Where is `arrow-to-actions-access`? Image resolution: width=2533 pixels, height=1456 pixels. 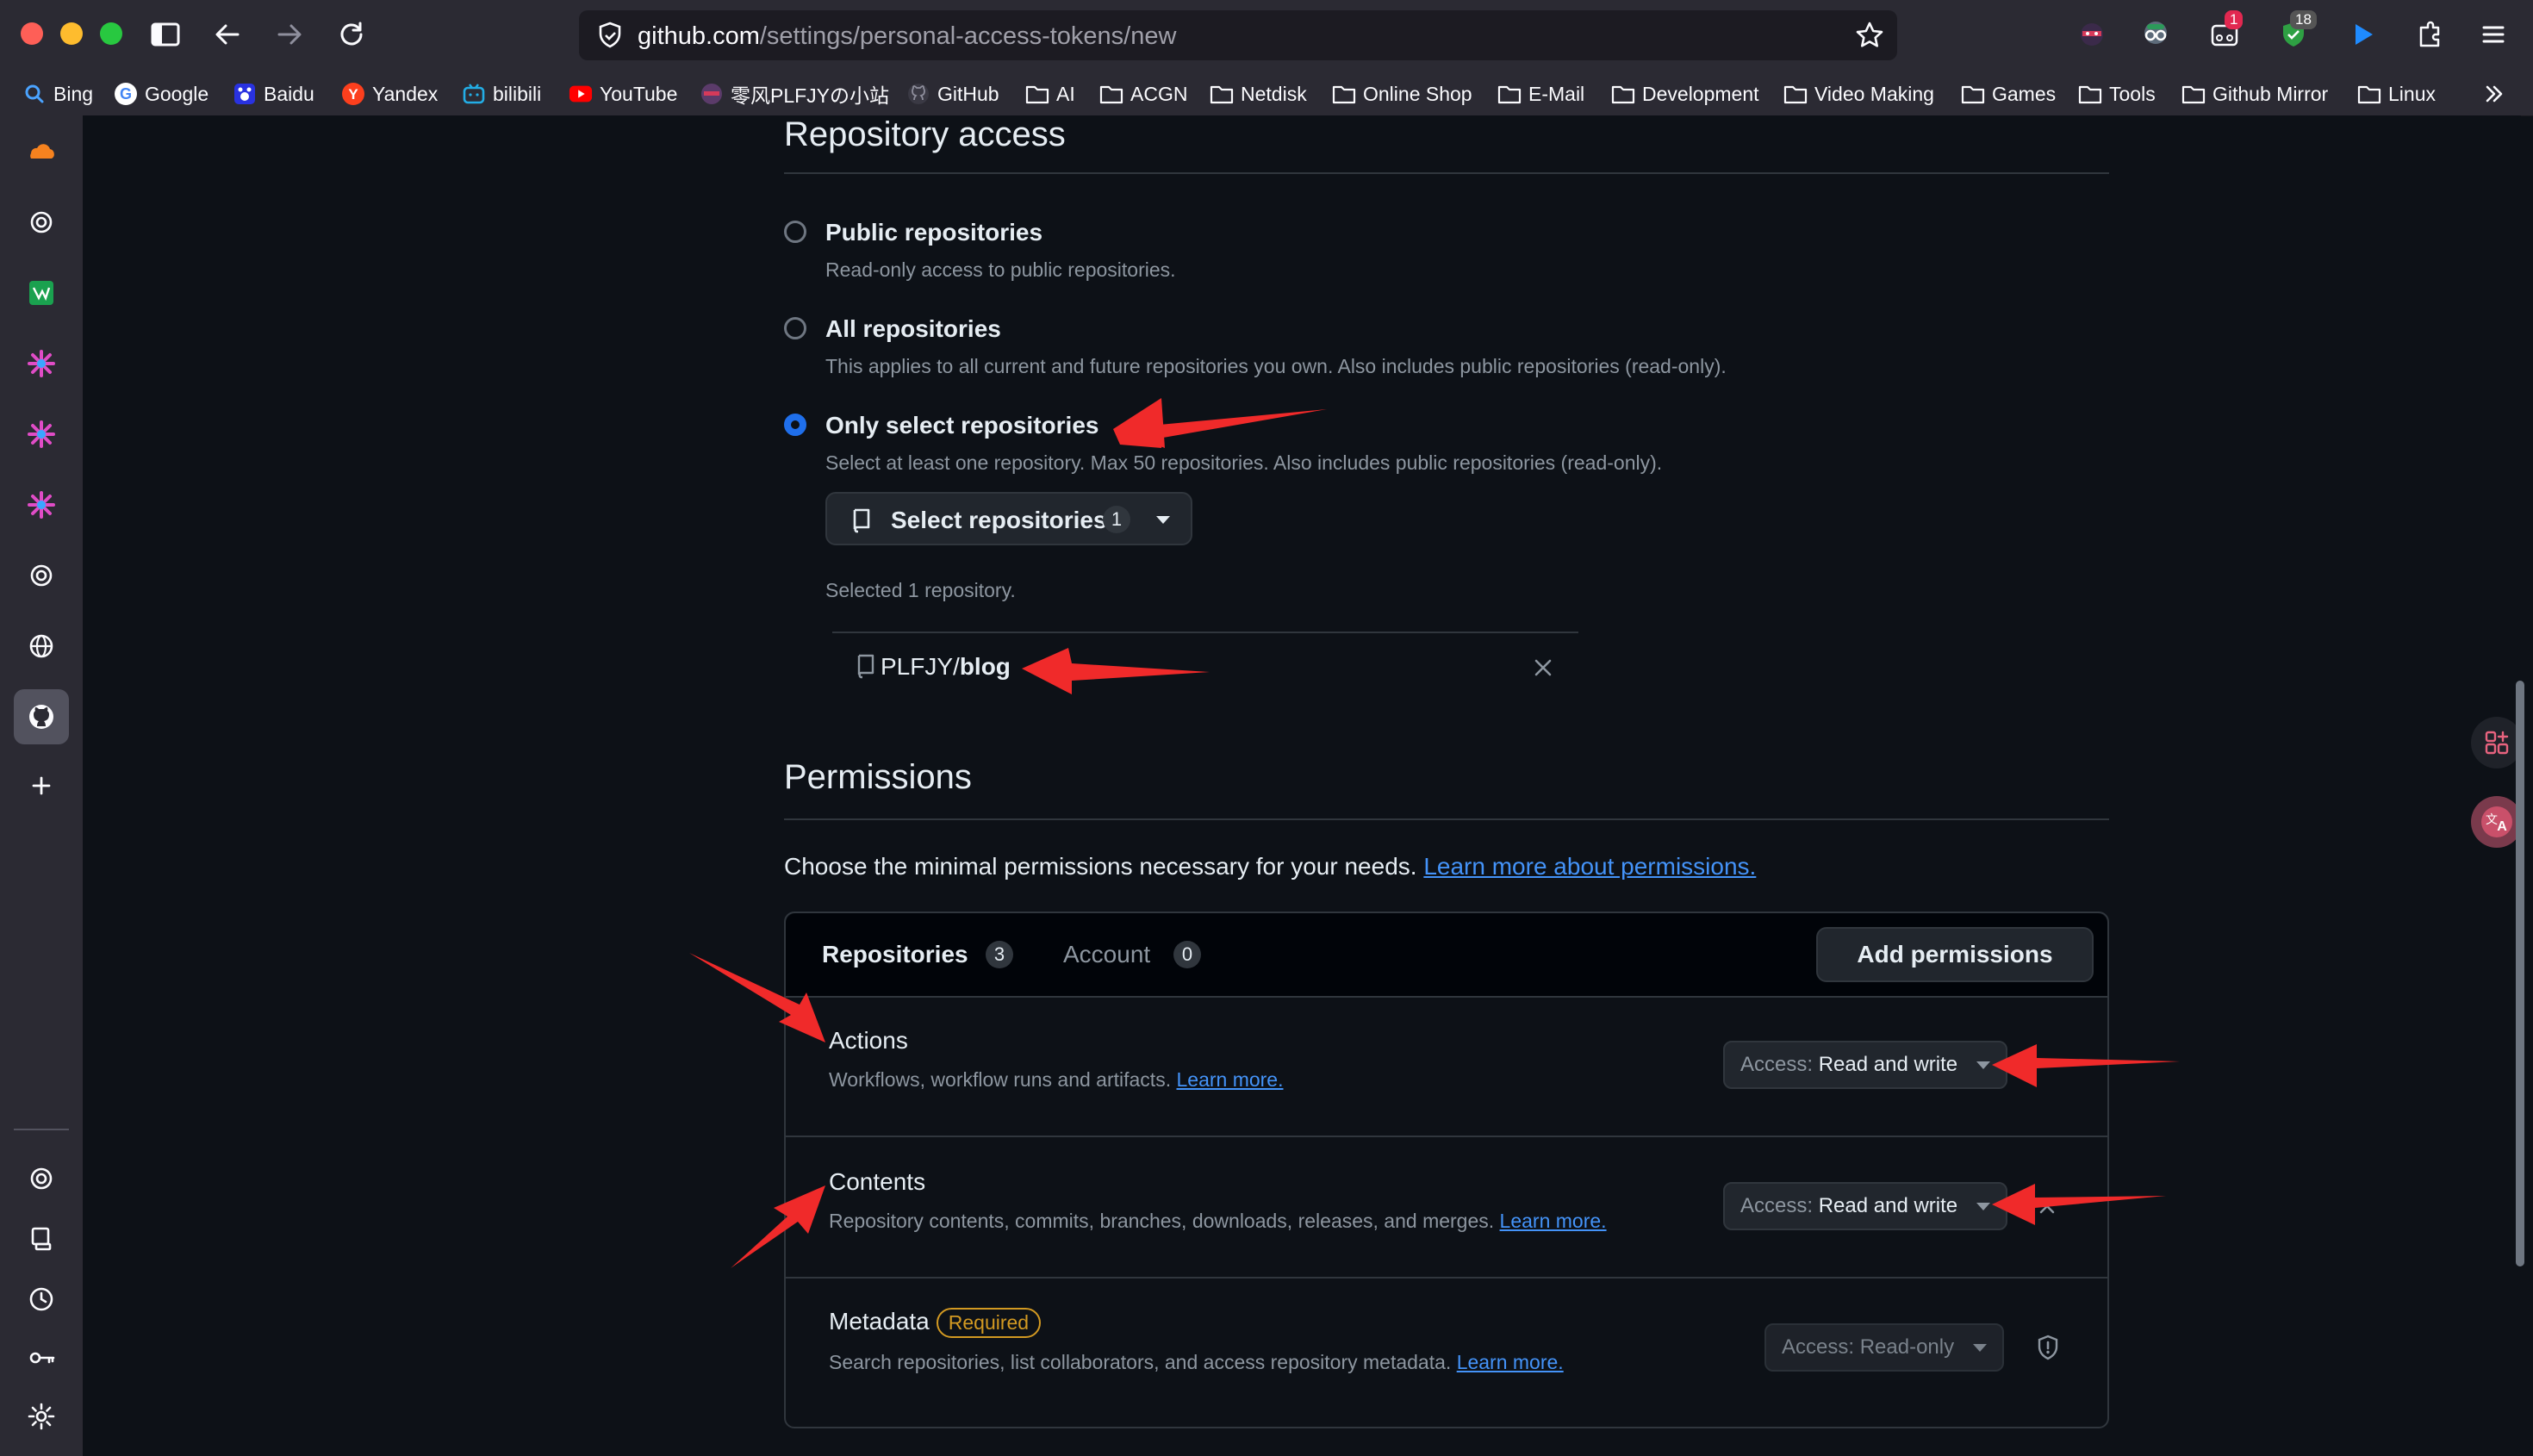
arrow-to-actions-access is located at coordinates (2086, 1066).